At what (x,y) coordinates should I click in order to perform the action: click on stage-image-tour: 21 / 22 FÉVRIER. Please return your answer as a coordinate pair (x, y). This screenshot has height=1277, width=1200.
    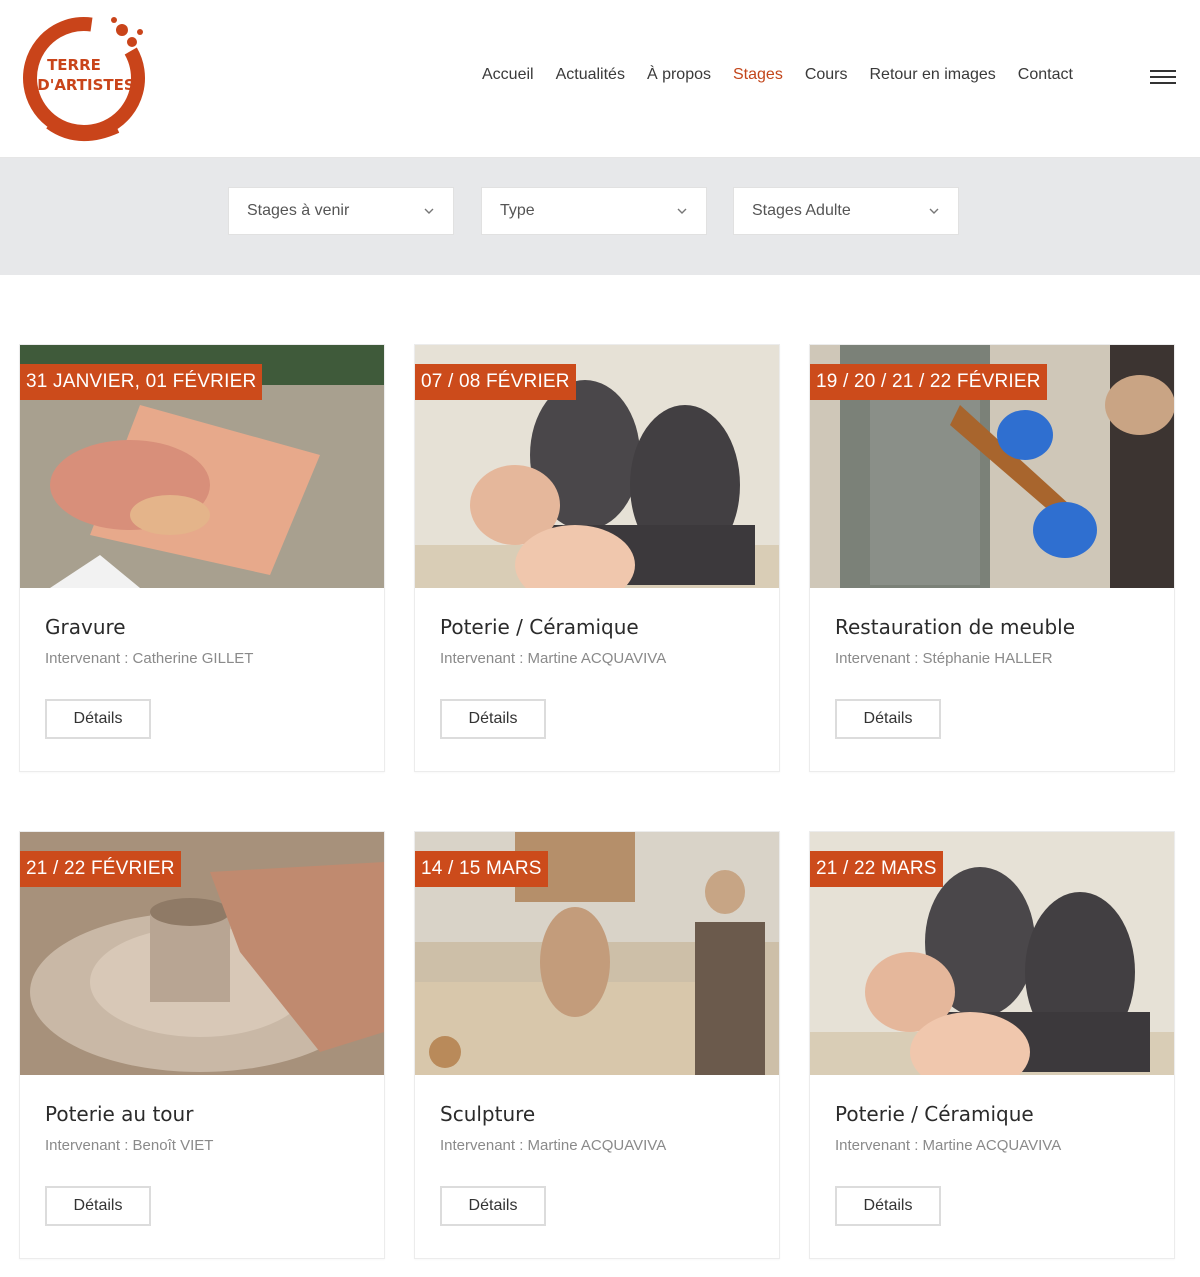
    Looking at the image, I should click on (202, 953).